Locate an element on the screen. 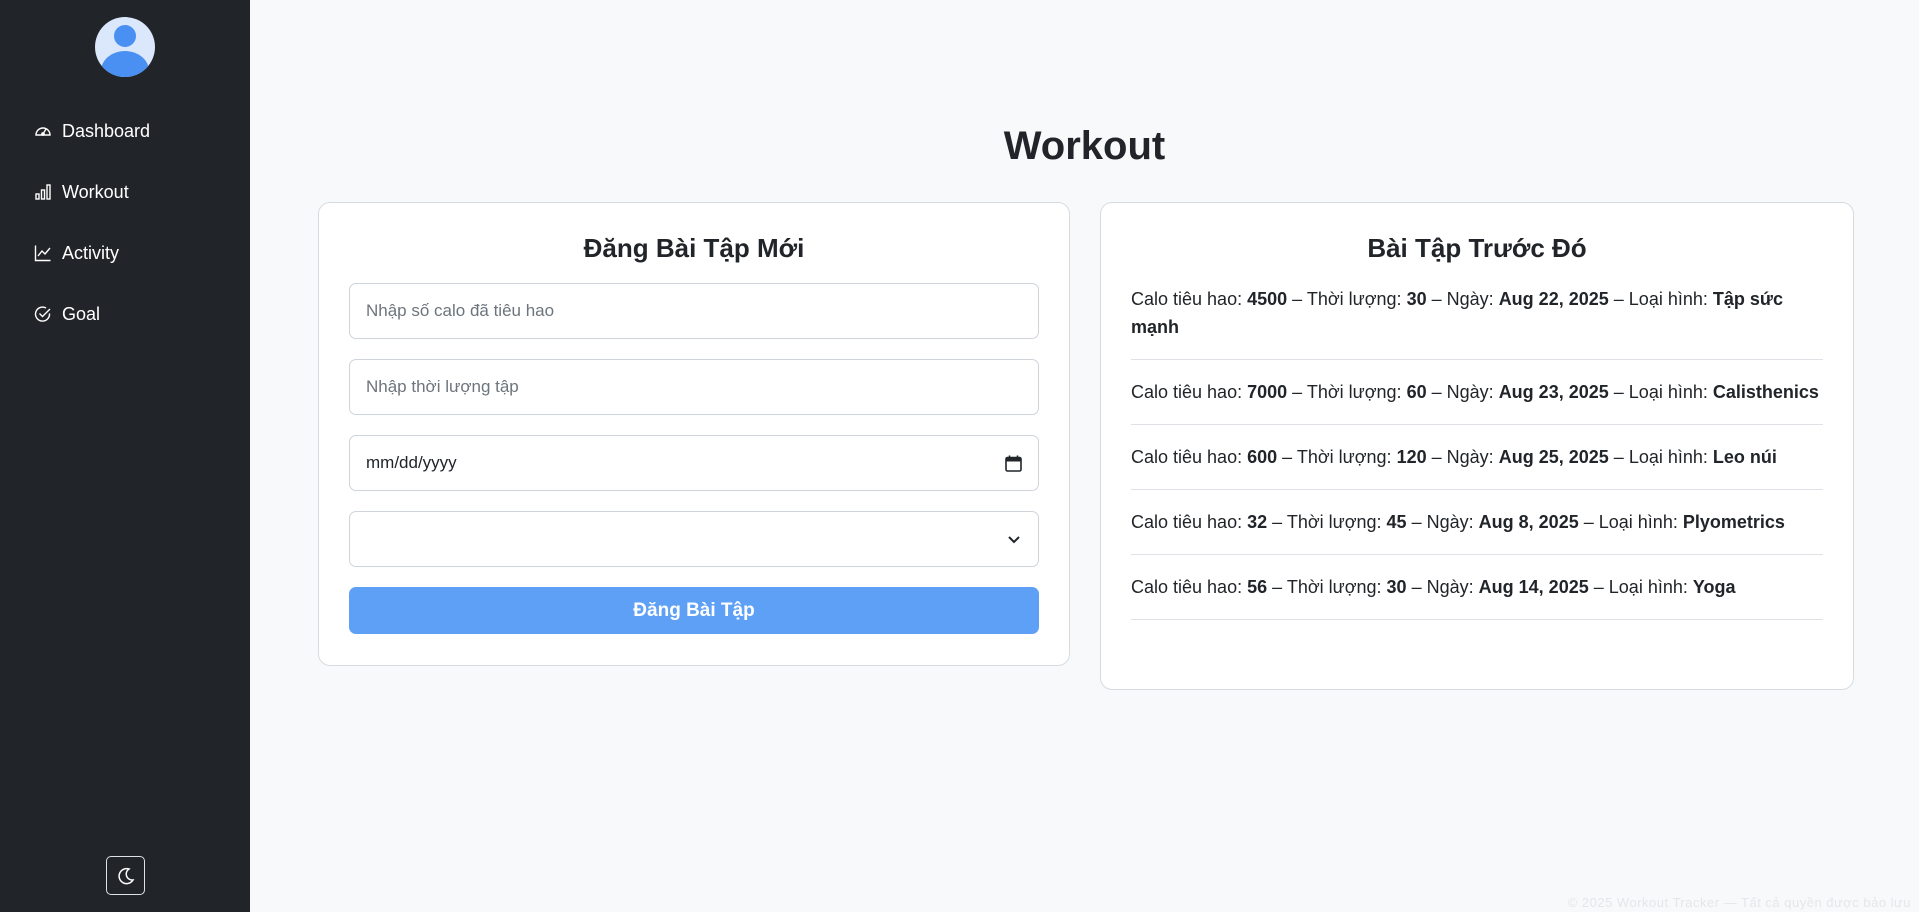  type-value: Calisthenics is located at coordinates (1765, 392).